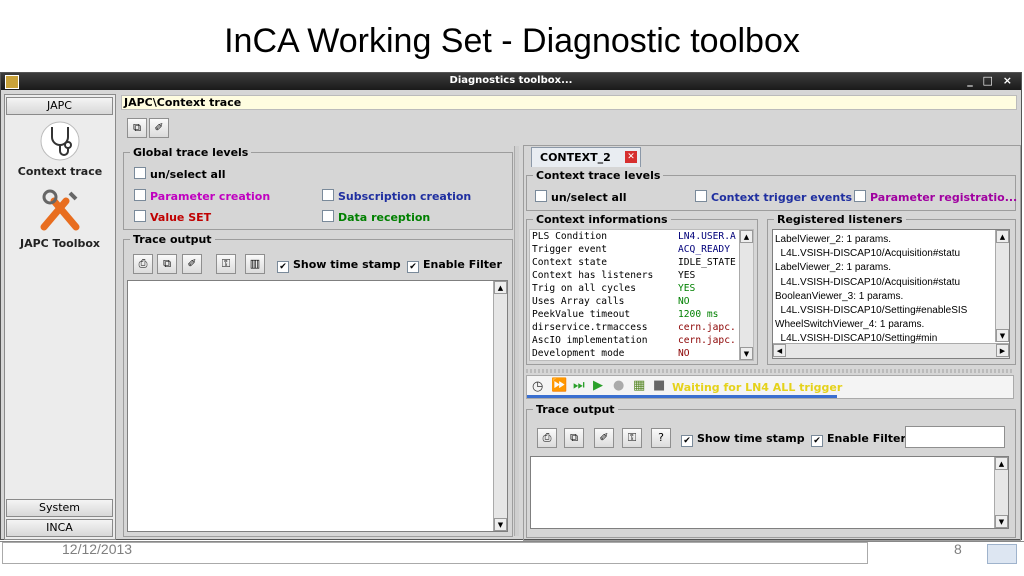 The height and width of the screenshot is (576, 1024). Describe the element at coordinates (60, 212) in the screenshot. I see `tools-icon` at that location.